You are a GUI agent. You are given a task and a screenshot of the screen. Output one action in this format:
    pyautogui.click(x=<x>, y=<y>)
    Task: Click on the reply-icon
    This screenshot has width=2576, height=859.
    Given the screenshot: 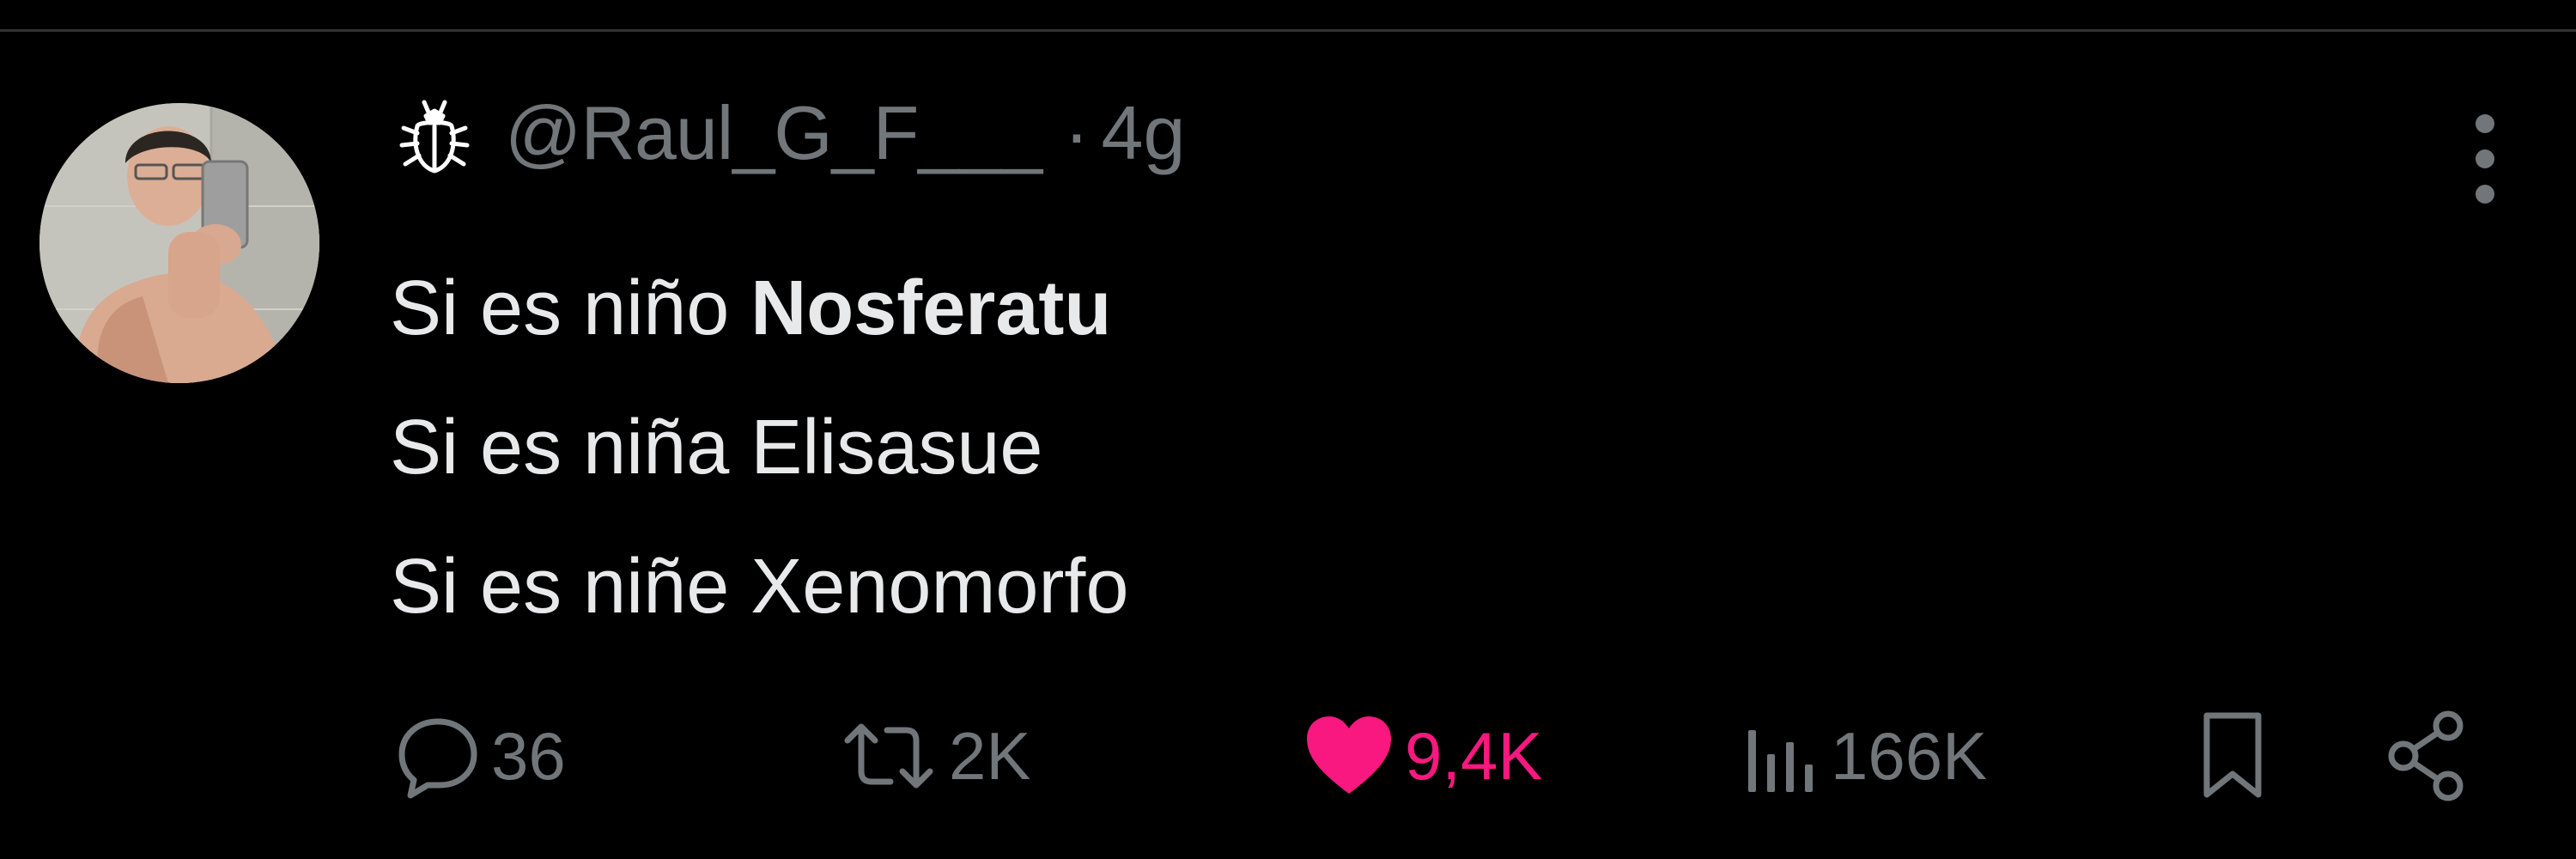 What is the action you would take?
    pyautogui.click(x=438, y=758)
    